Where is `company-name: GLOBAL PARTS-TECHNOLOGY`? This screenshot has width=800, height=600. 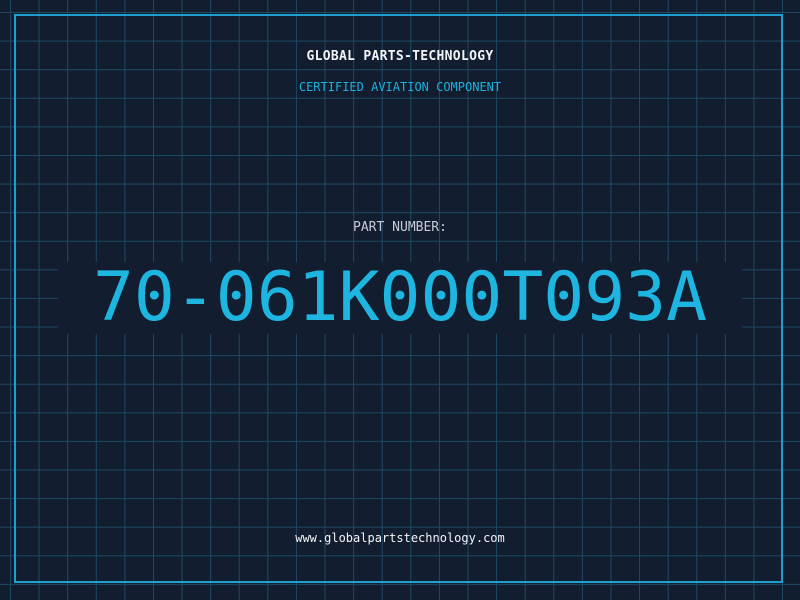
company-name: GLOBAL PARTS-TECHNOLOGY is located at coordinates (400, 56).